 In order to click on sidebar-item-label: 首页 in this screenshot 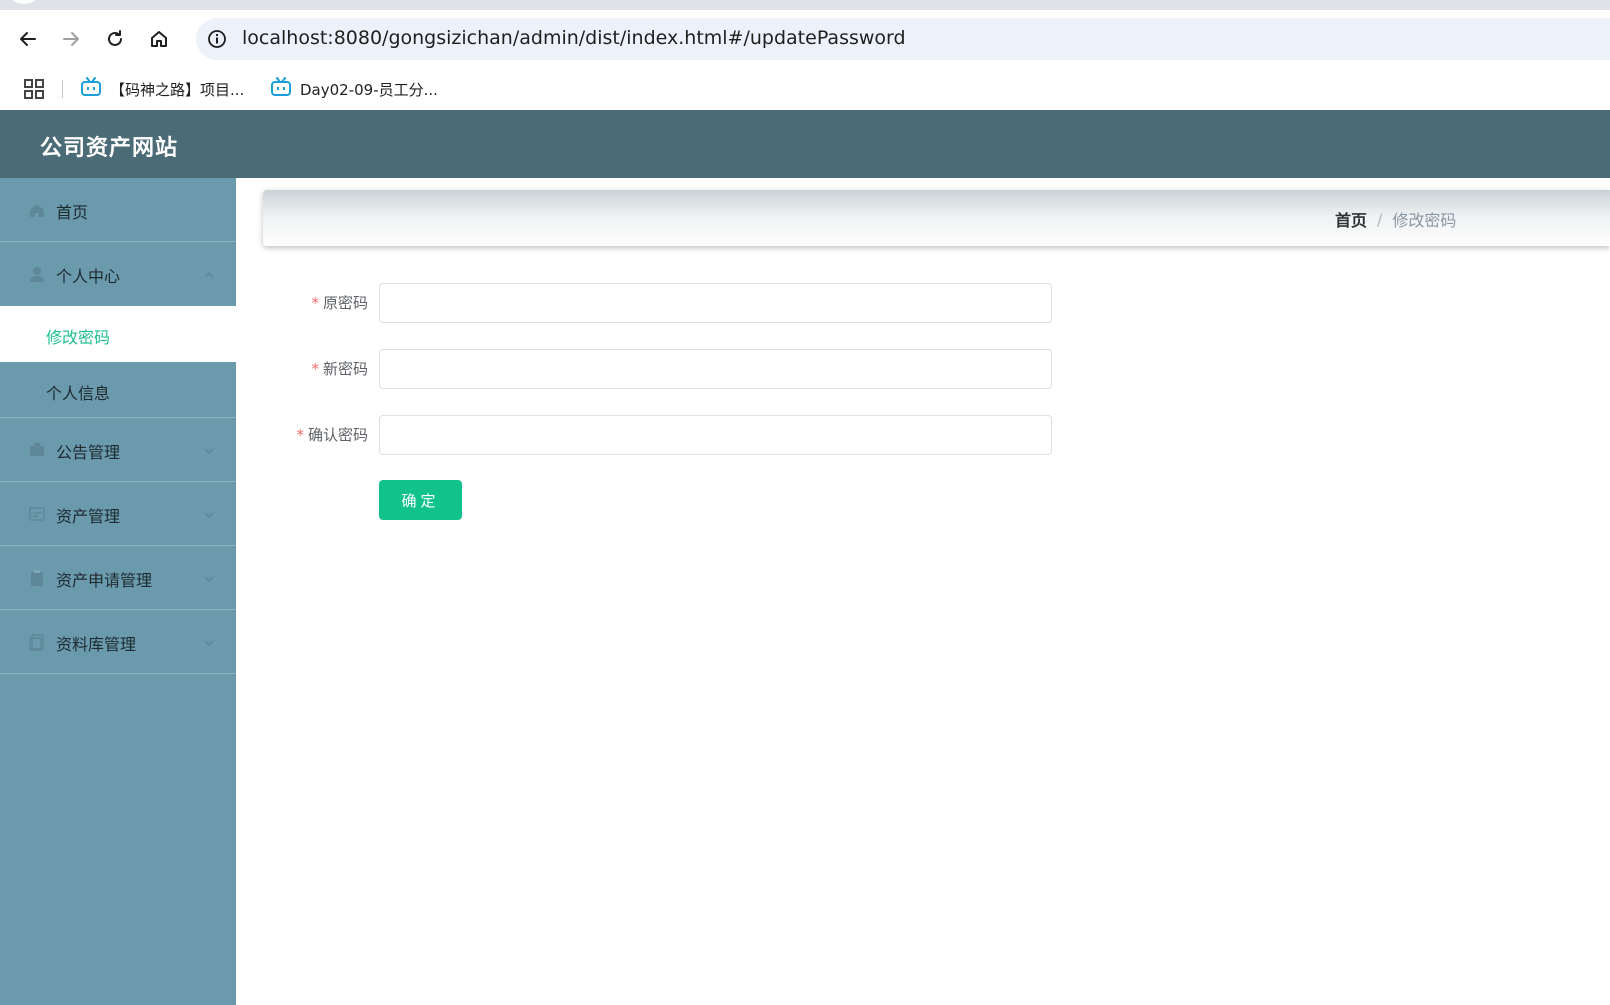, I will do `click(72, 212)`.